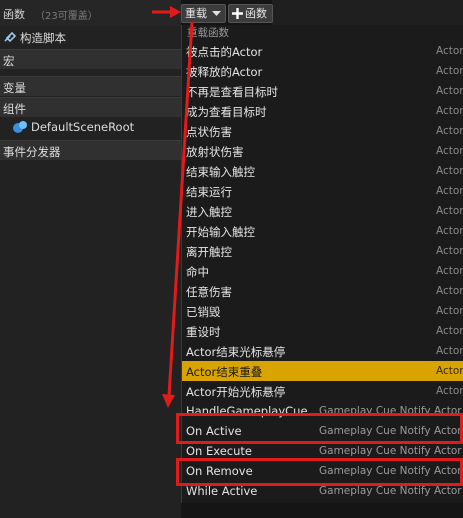  Describe the element at coordinates (175, 12) in the screenshot. I see `annotation-arrowhead-right` at that location.